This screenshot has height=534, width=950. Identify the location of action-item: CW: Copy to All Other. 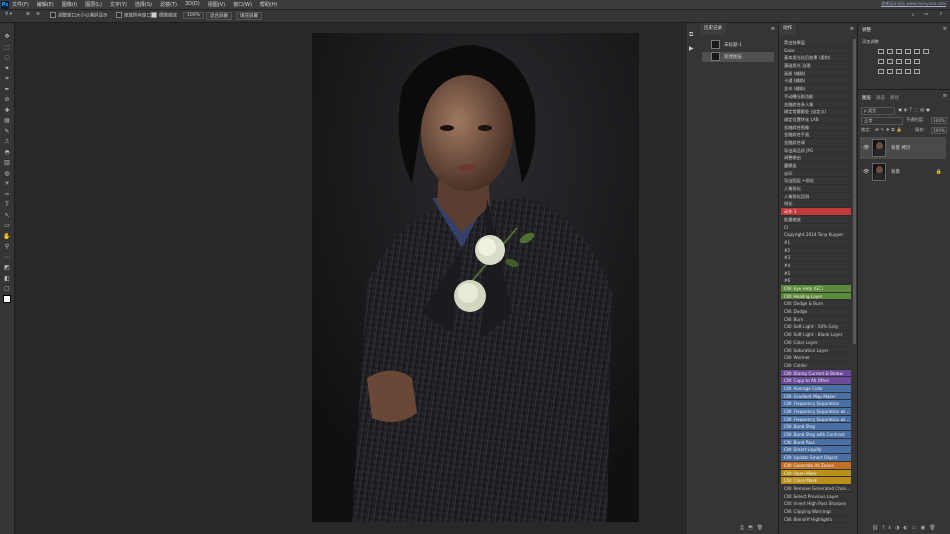
(816, 381).